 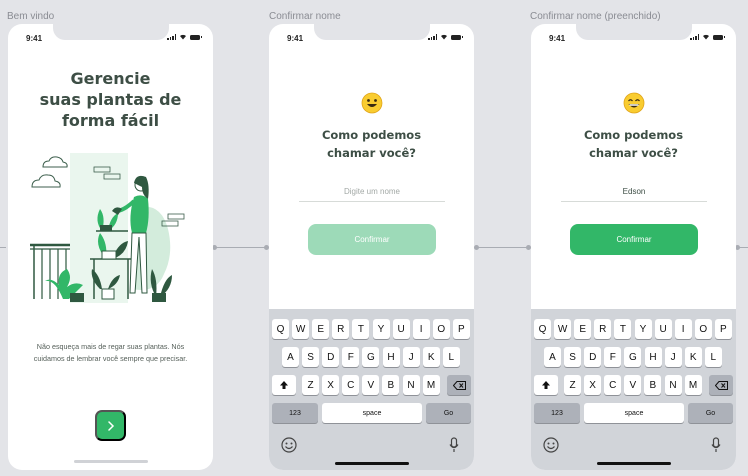 What do you see at coordinates (305, 16) in the screenshot?
I see `frame-label-confirm-name: Confirmar nome` at bounding box center [305, 16].